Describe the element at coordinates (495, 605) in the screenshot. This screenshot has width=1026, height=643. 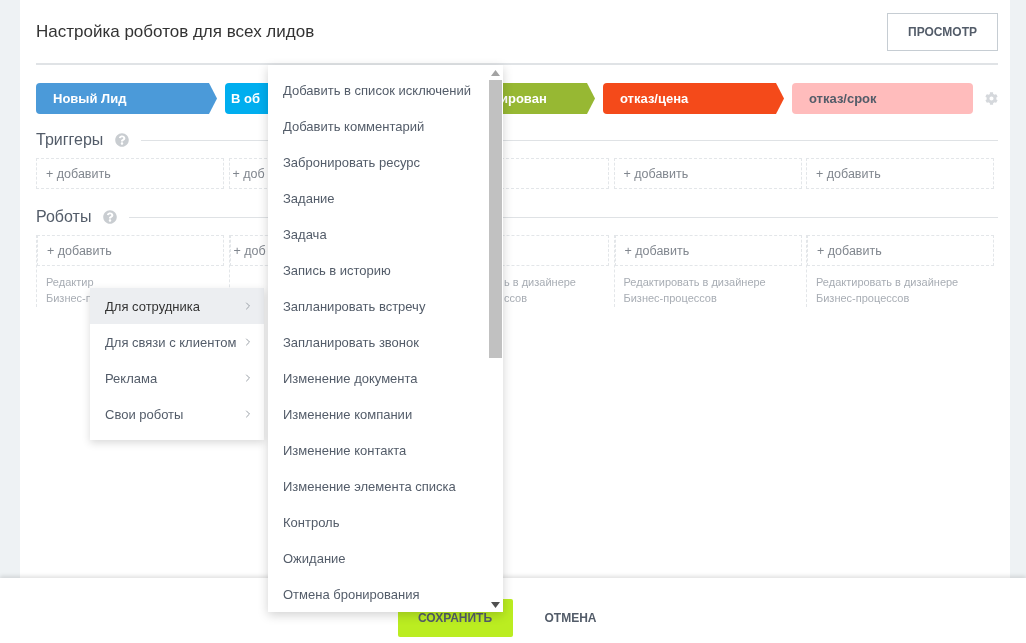
I see `scroll-down-icon` at that location.